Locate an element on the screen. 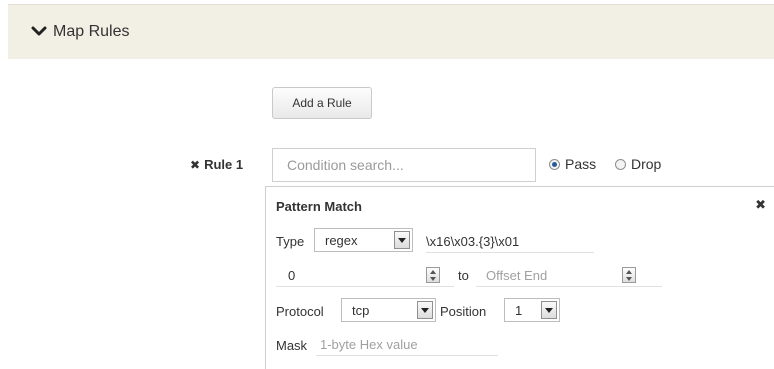 The image size is (774, 369). position-select: 1 is located at coordinates (532, 310).